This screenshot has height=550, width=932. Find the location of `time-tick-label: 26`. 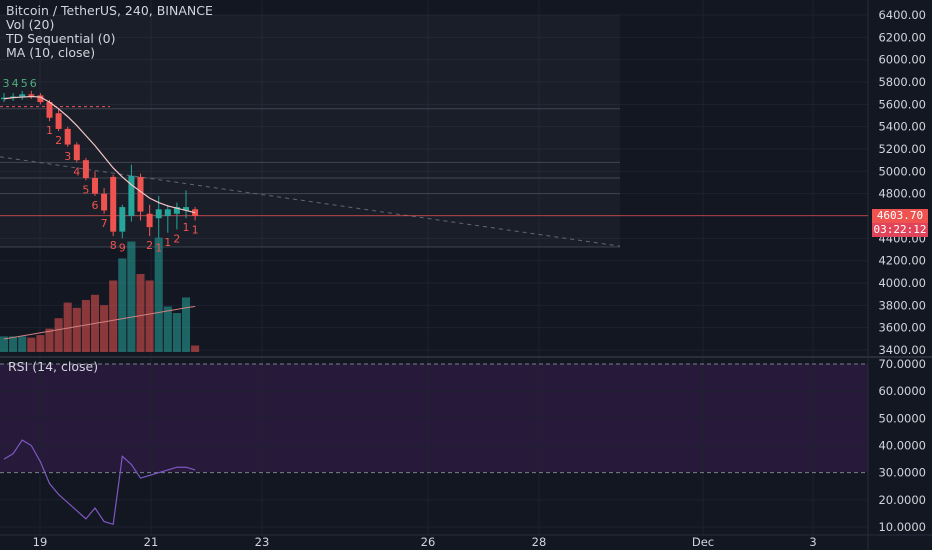

time-tick-label: 26 is located at coordinates (428, 542).